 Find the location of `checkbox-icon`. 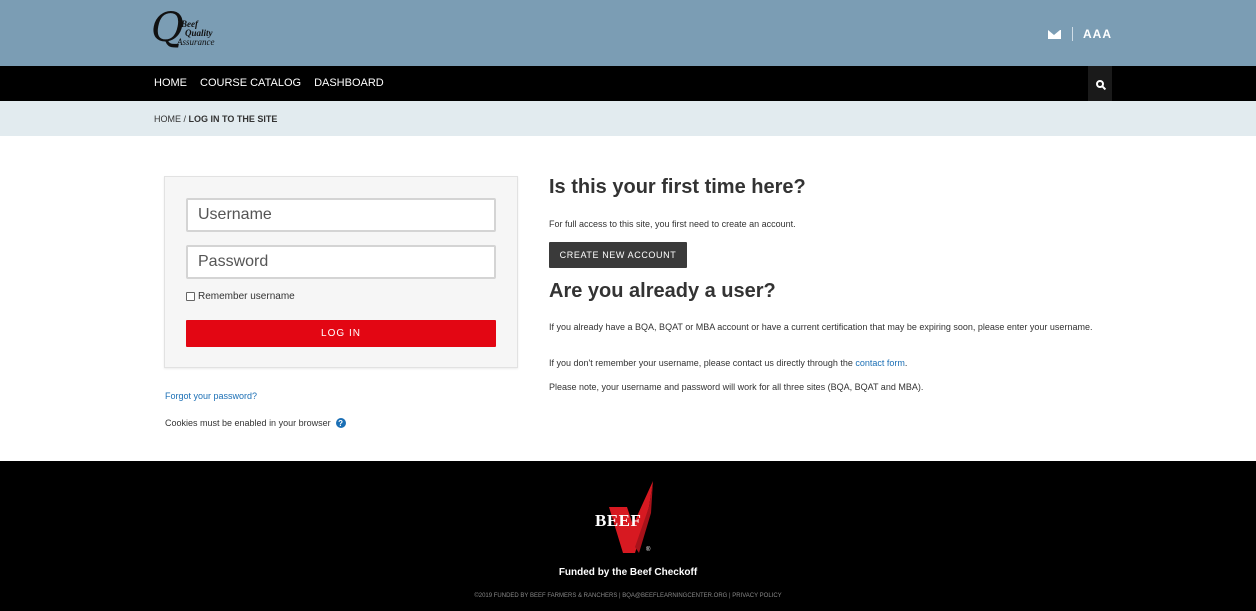

checkbox-icon is located at coordinates (190, 296).